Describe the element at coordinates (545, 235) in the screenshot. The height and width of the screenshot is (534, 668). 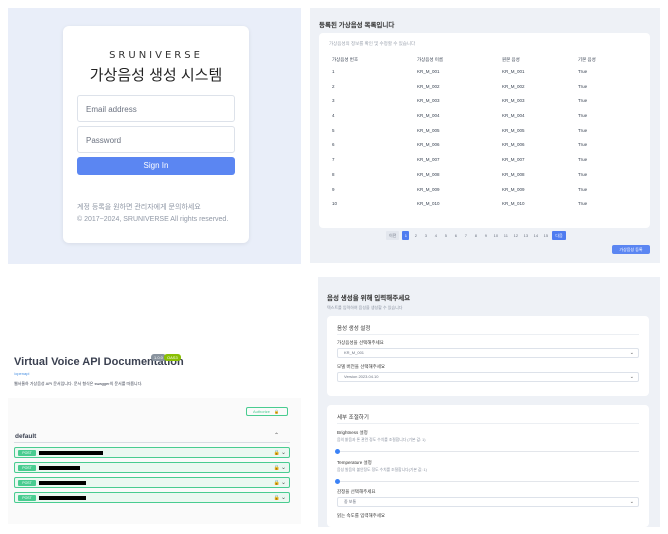
I see `page-button: 15` at that location.